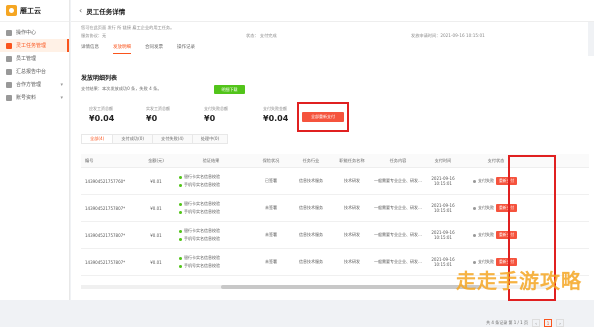 The image size is (594, 327). I want to click on sidebar-item-label: 账号资料, so click(26, 97).